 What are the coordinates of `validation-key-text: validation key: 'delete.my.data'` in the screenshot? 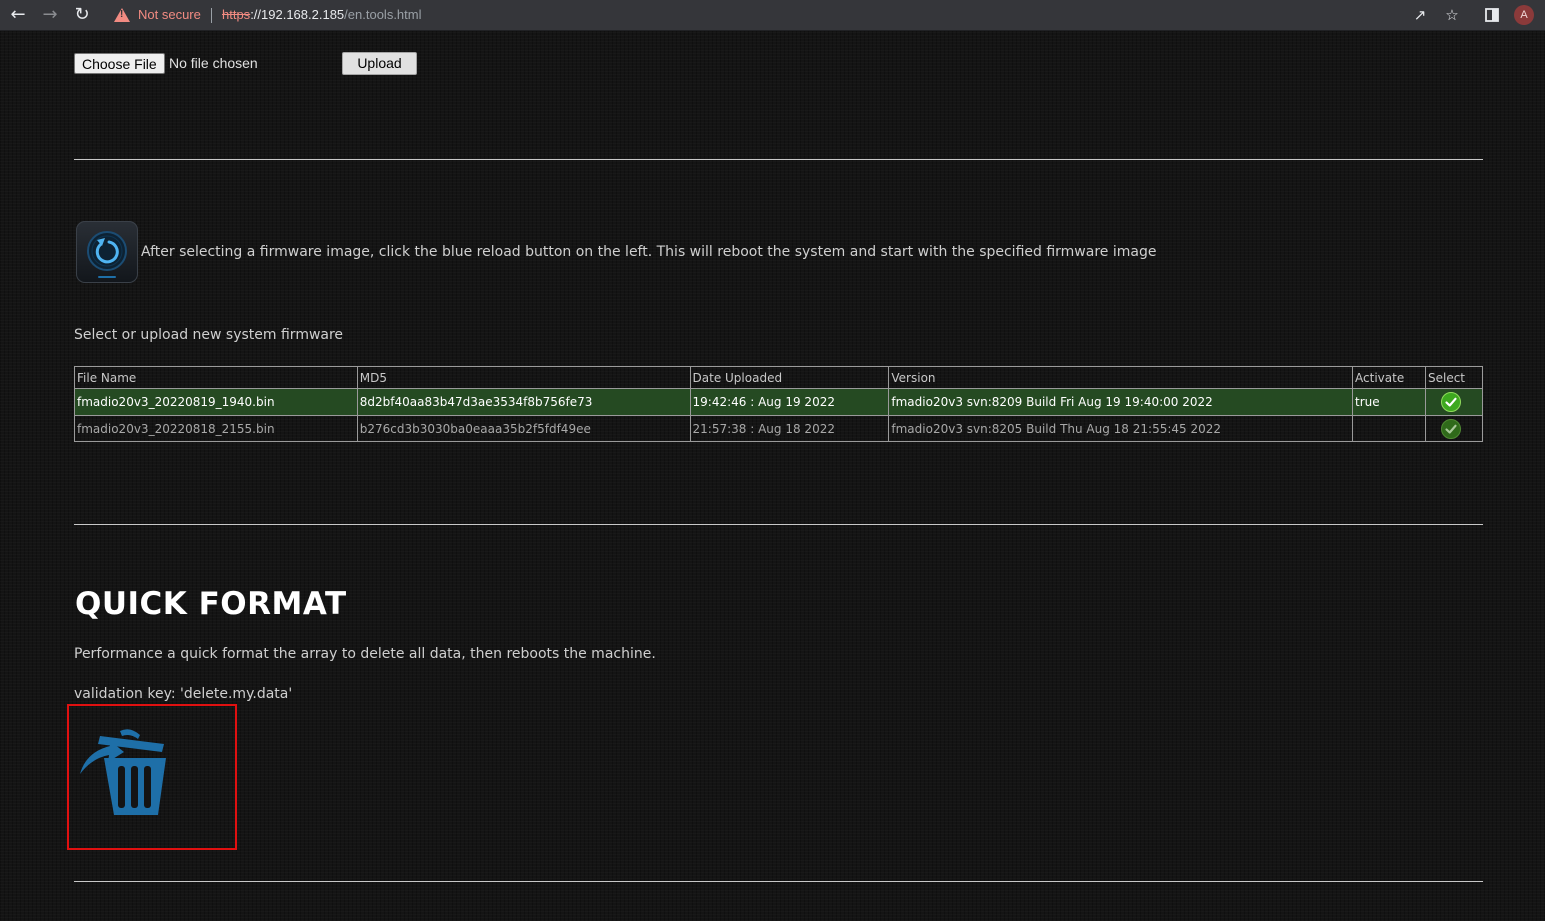 It's located at (183, 694).